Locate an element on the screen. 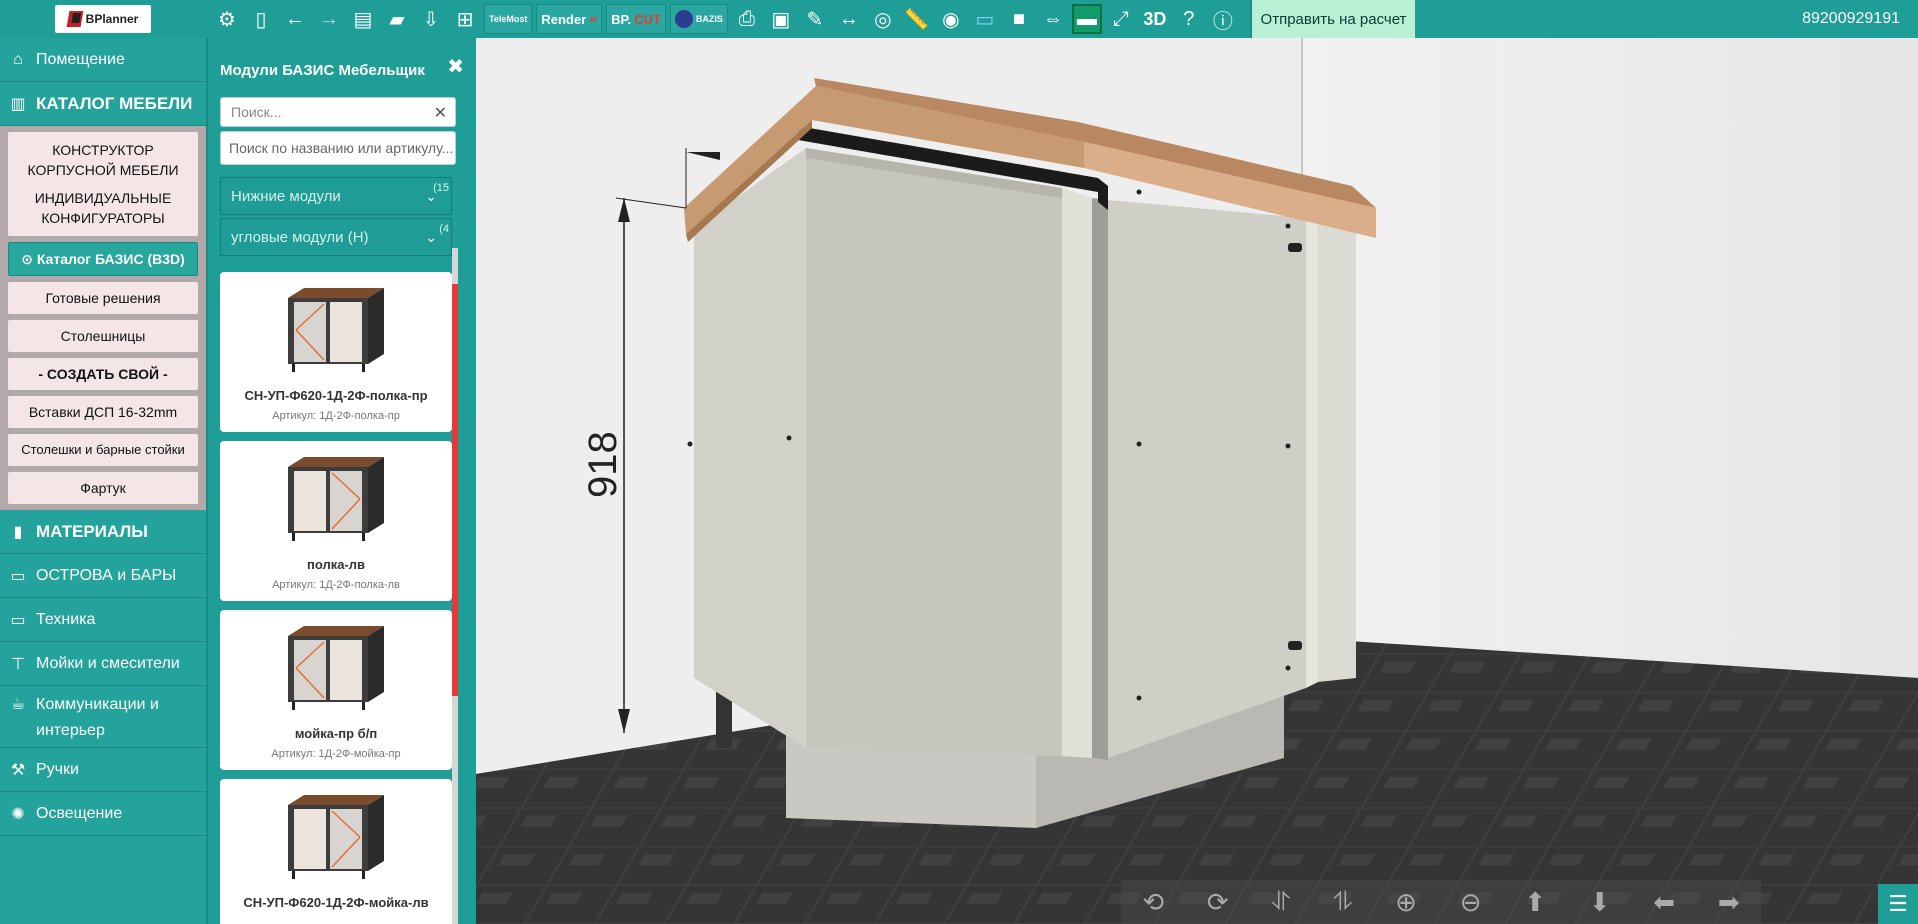 Image resolution: width=1918 pixels, height=924 pixels. accordion-lower-modules: Нижние модули ⌄ (15 is located at coordinates (336, 196).